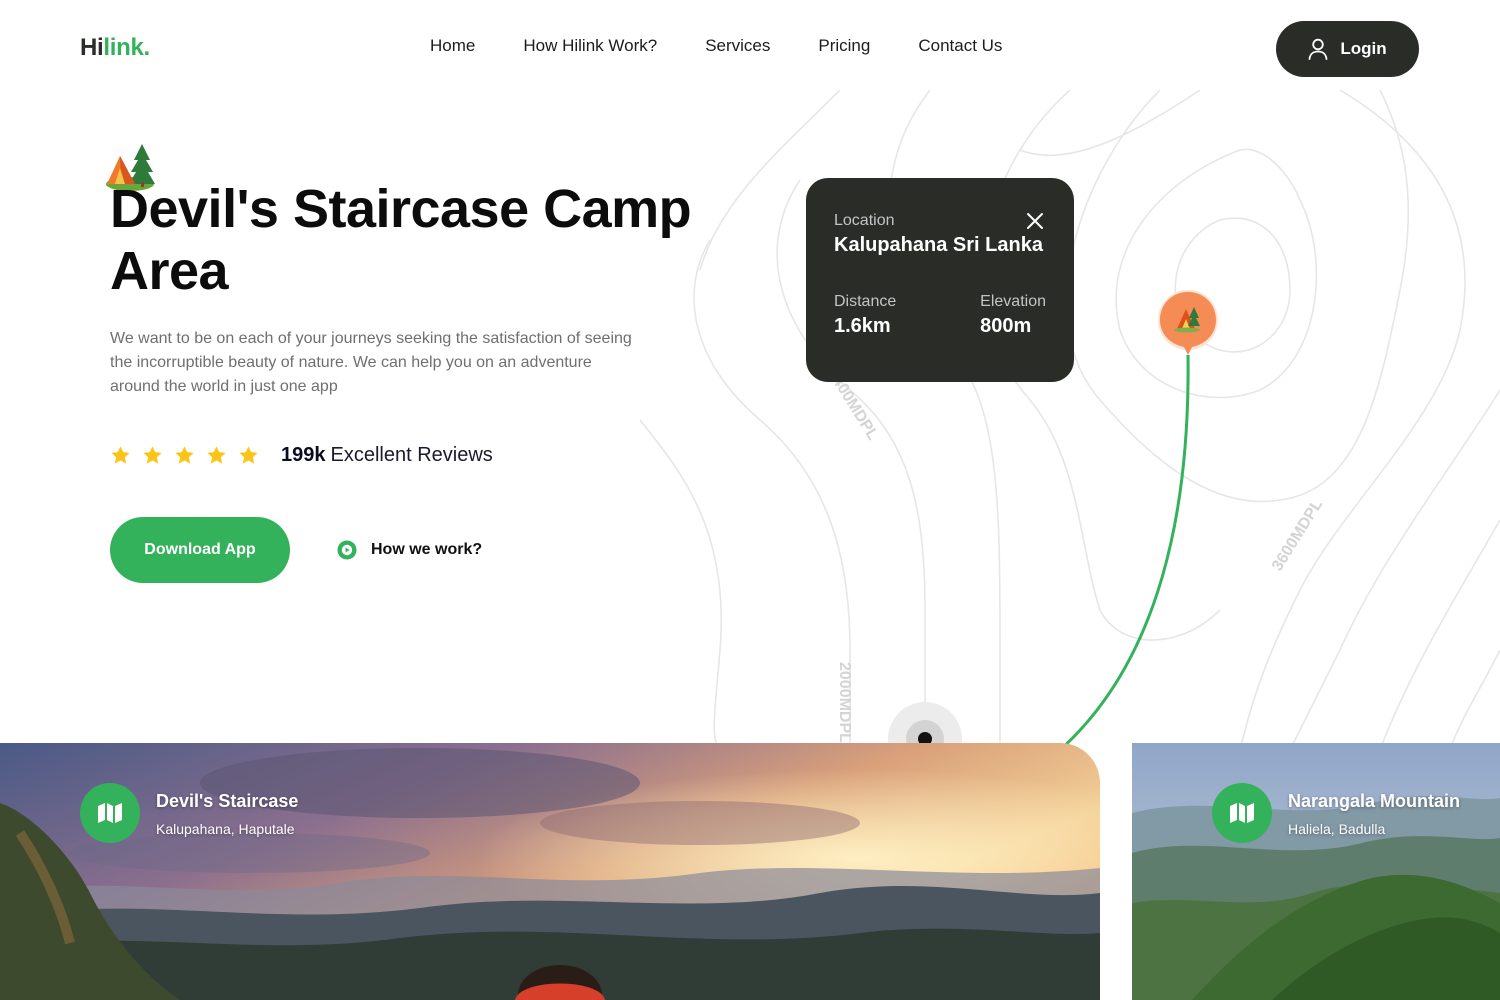  Describe the element at coordinates (1336, 813) in the screenshot. I see `place-badge: Narangala Mountain Haliela, Badulla` at that location.